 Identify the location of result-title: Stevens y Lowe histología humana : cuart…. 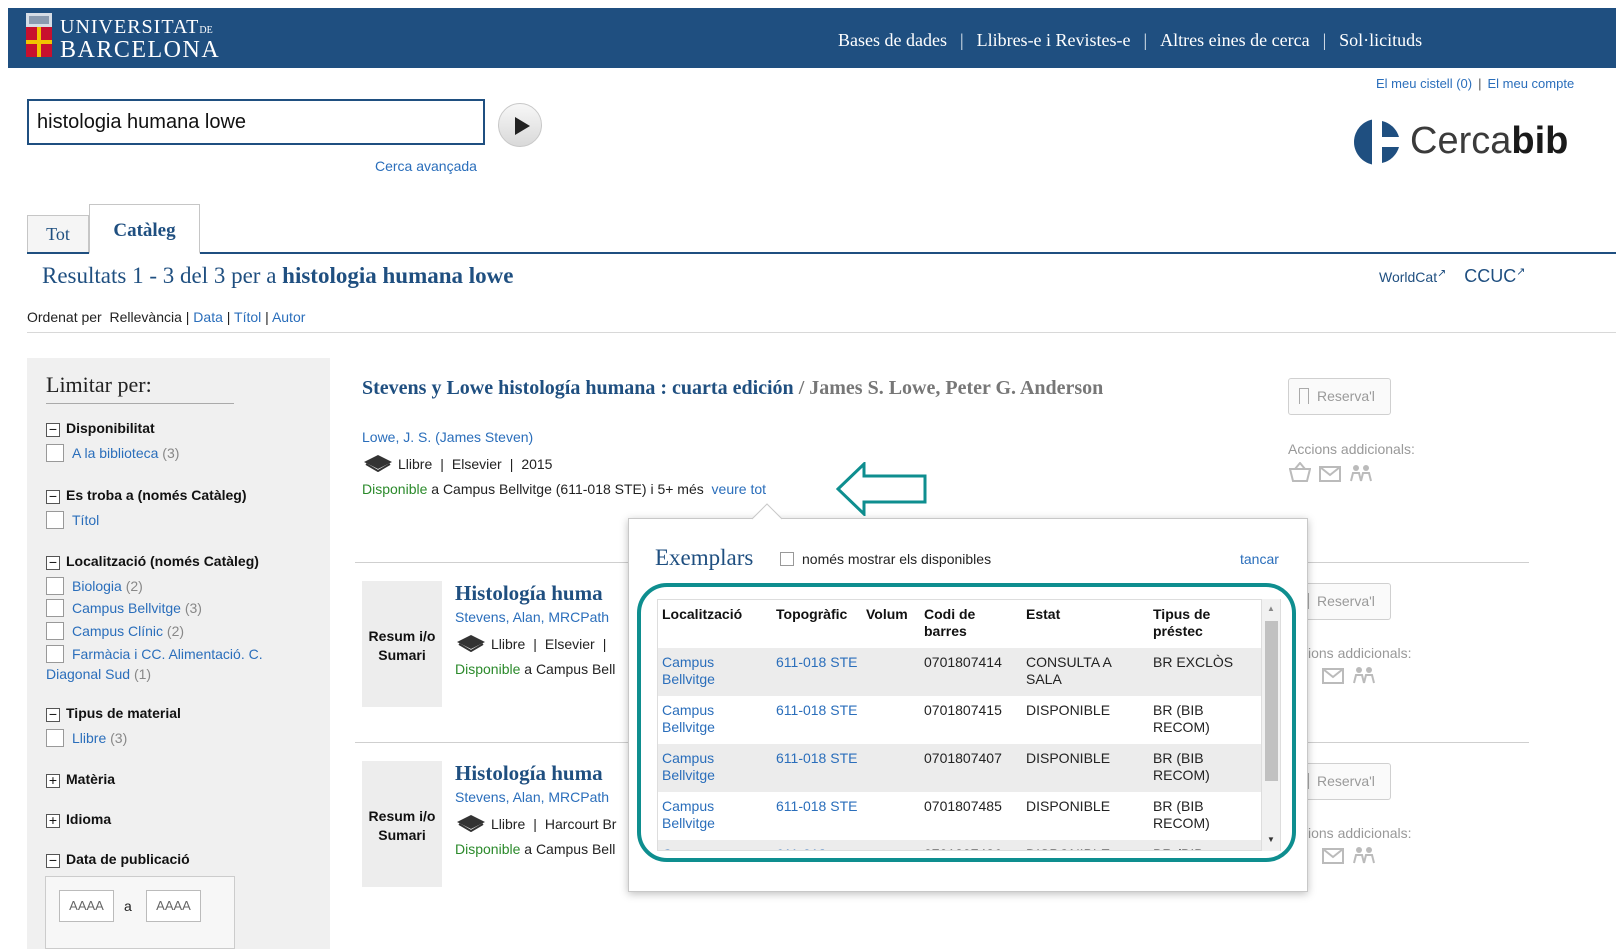
(772, 388).